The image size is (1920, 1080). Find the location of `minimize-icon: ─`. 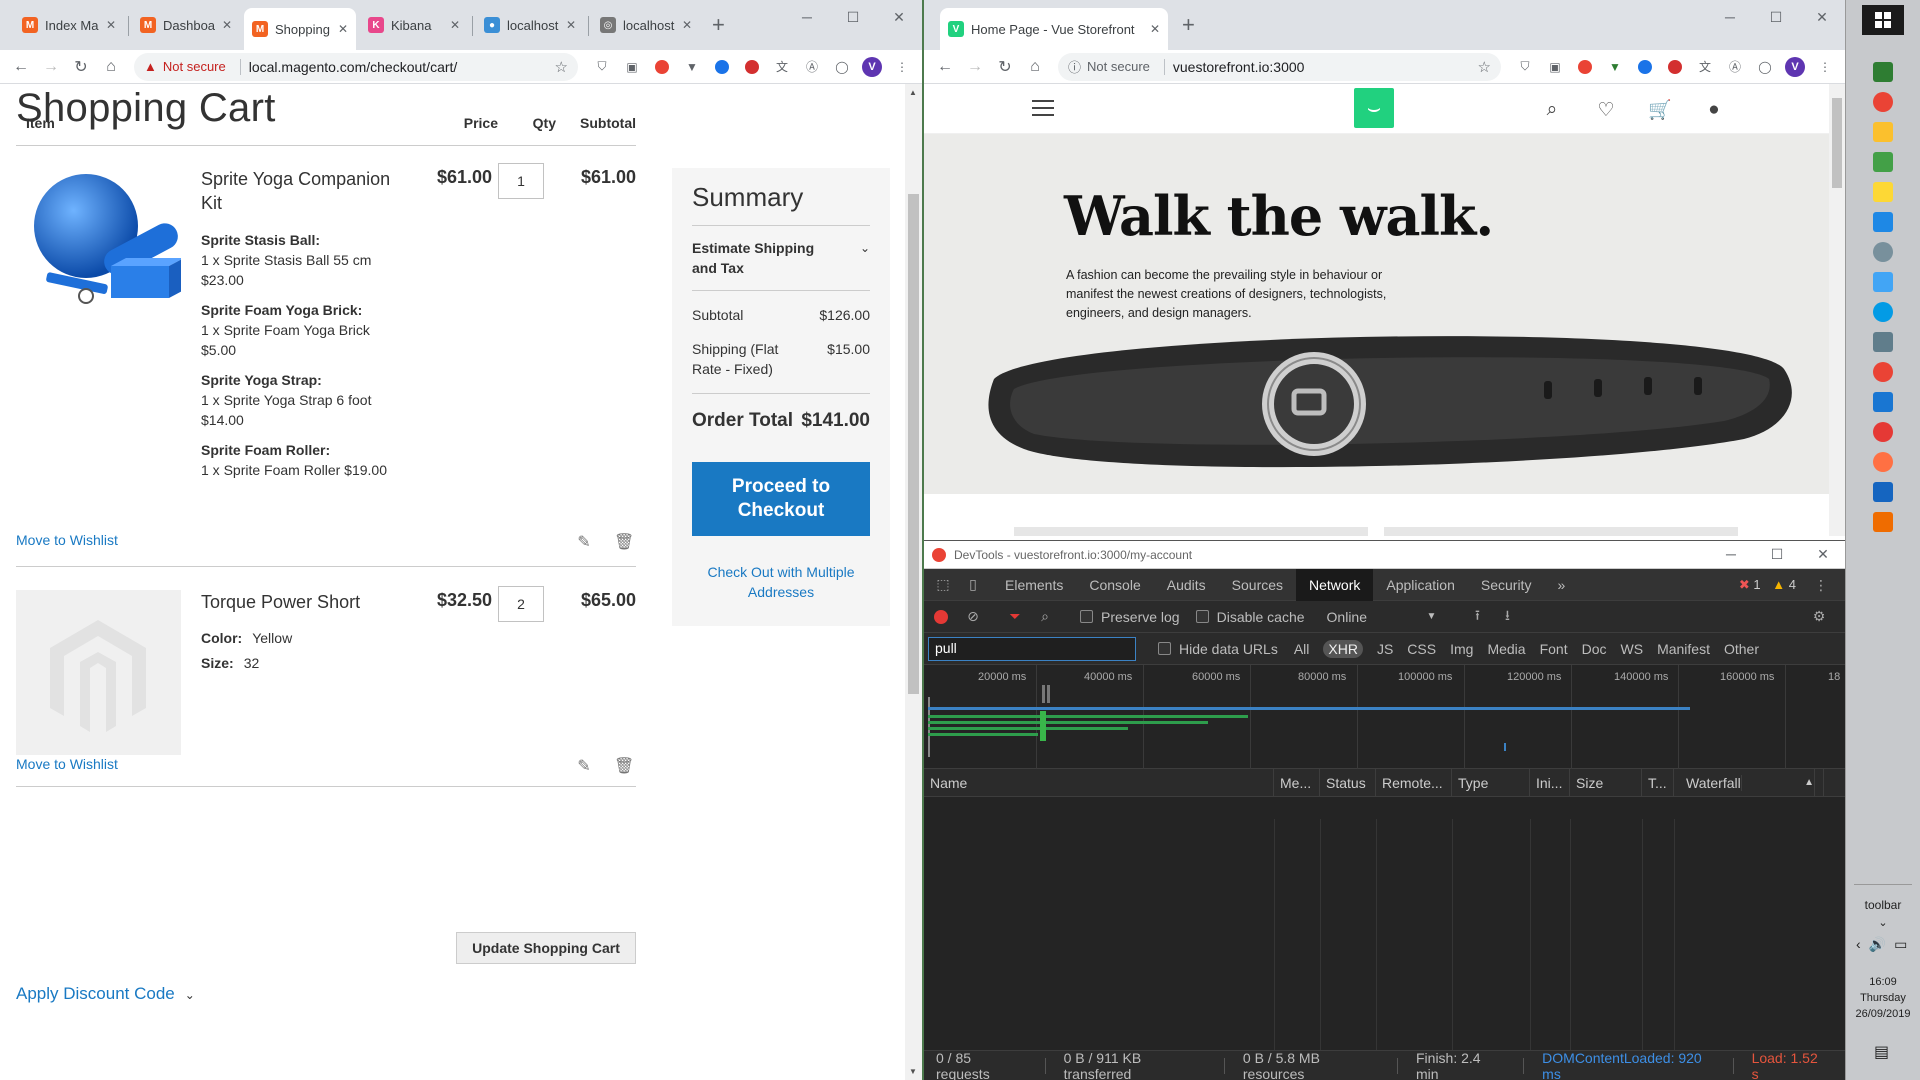

minimize-icon: ─ is located at coordinates (1730, 17).